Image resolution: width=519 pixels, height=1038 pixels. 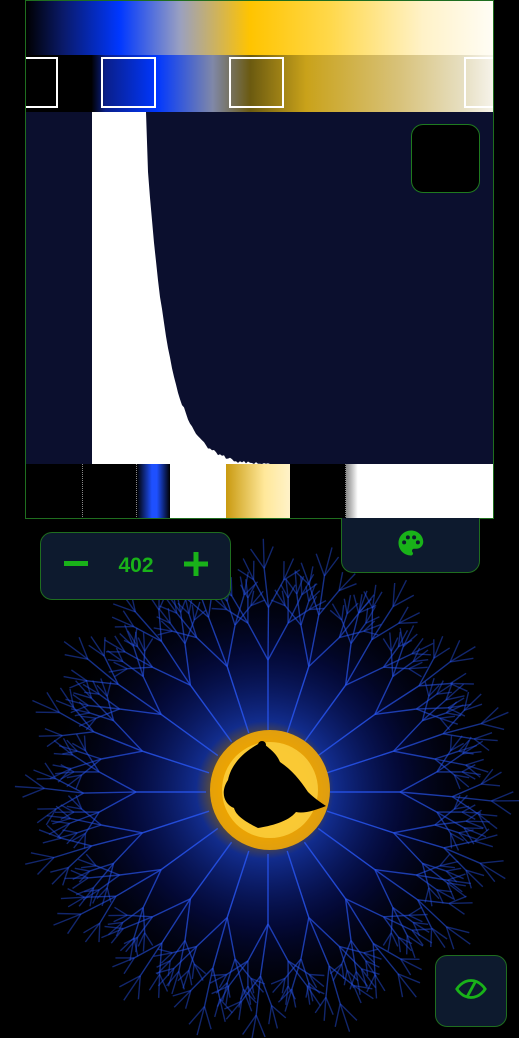 I want to click on increment-button, so click(x=196, y=566).